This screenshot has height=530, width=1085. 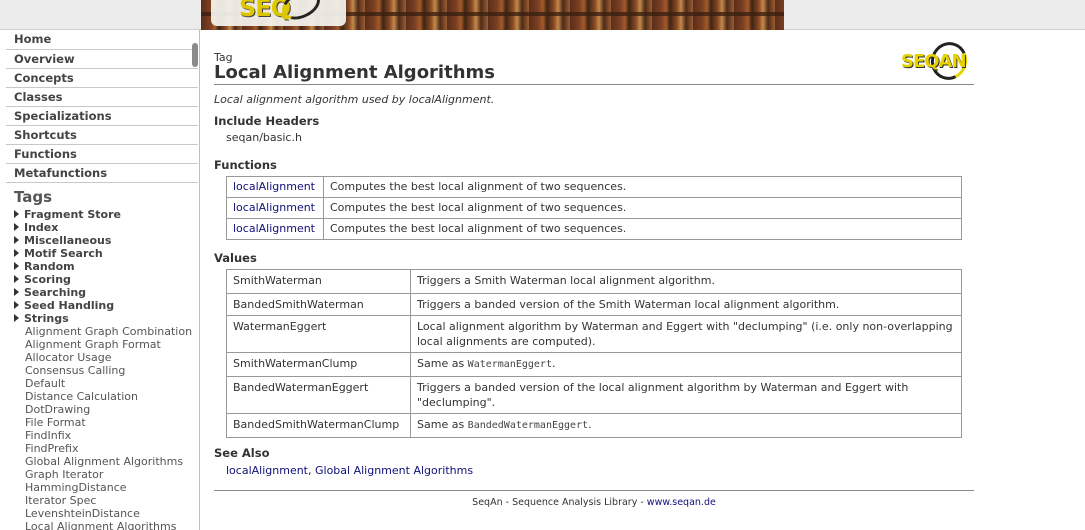 What do you see at coordinates (509, 364) in the screenshot?
I see `code-reference: WatermanEggert` at bounding box center [509, 364].